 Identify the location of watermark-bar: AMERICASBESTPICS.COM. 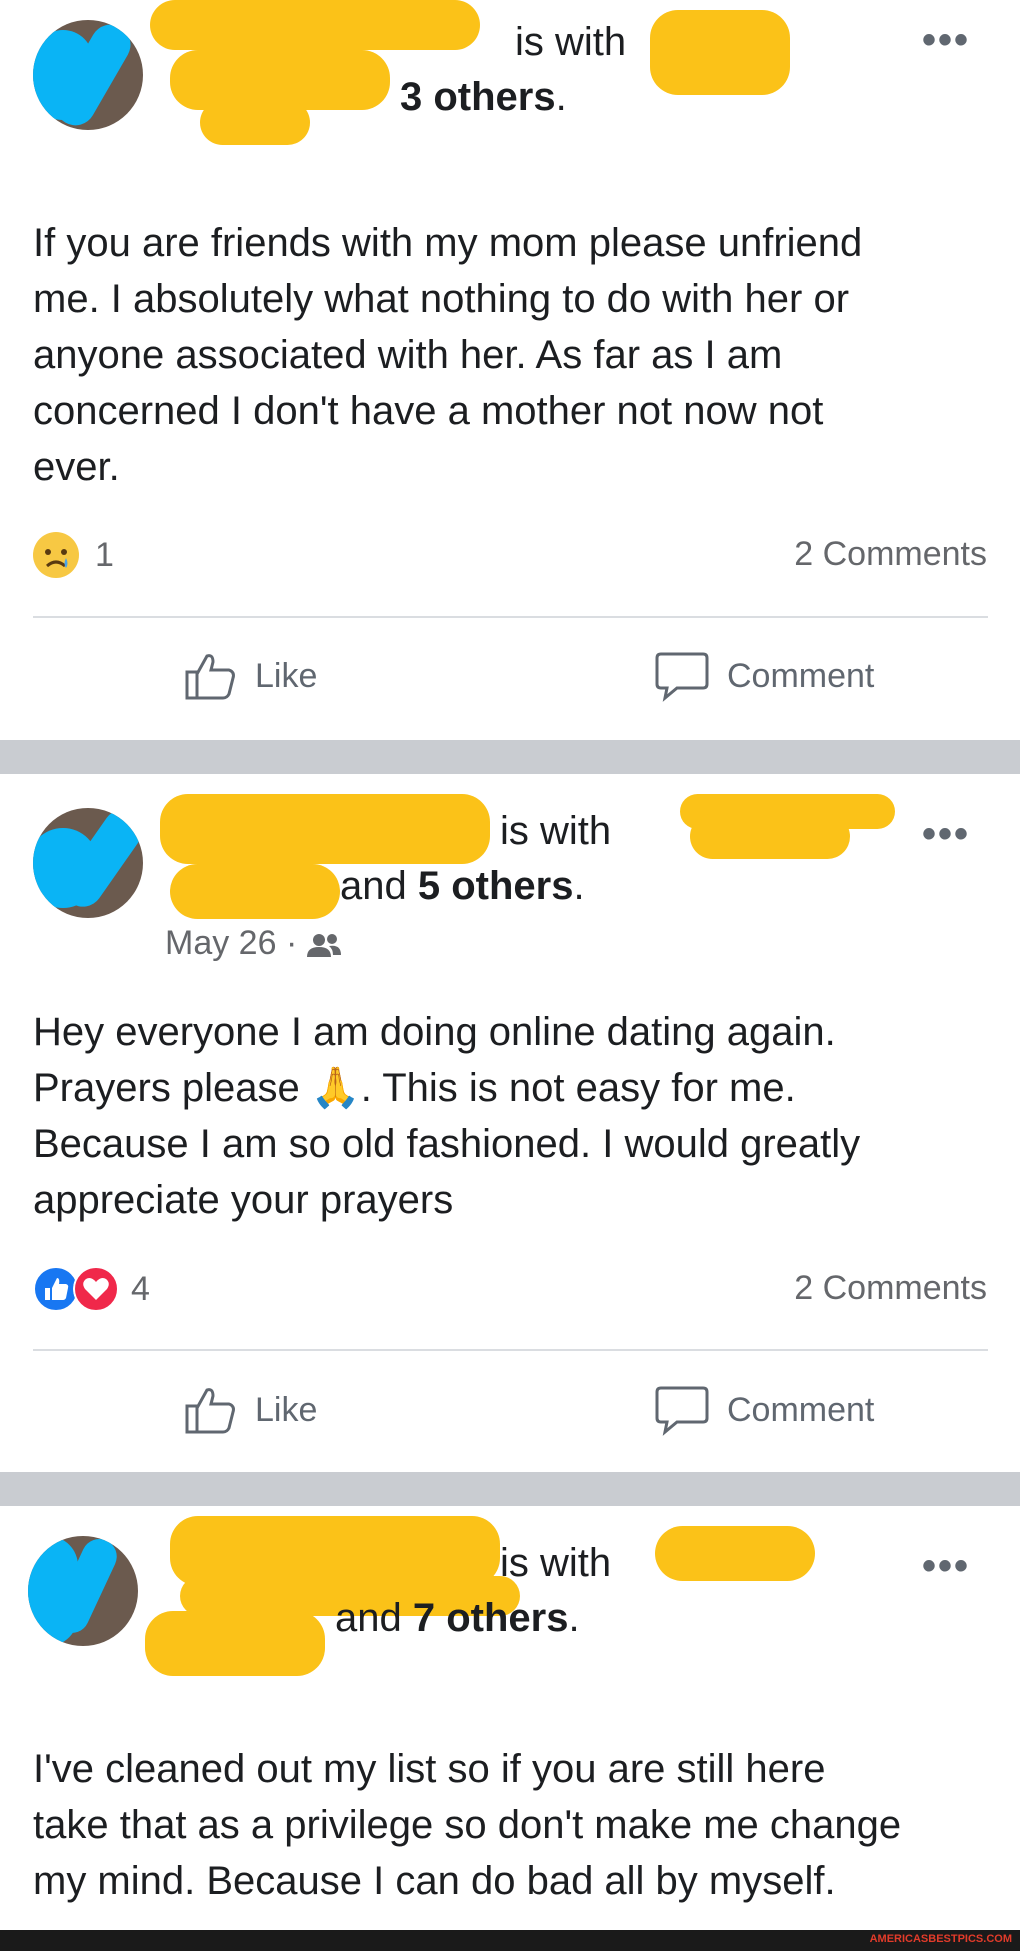
(510, 1940).